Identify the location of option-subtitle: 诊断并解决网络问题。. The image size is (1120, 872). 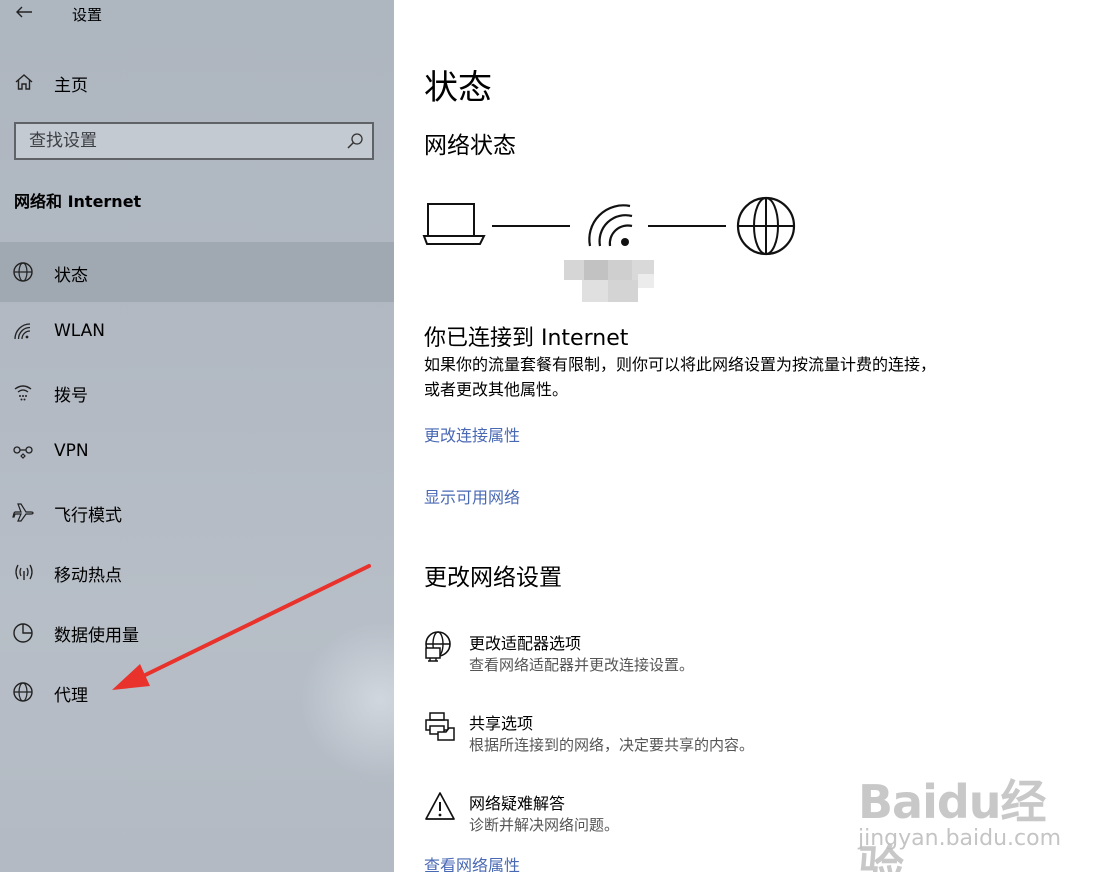
(544, 825).